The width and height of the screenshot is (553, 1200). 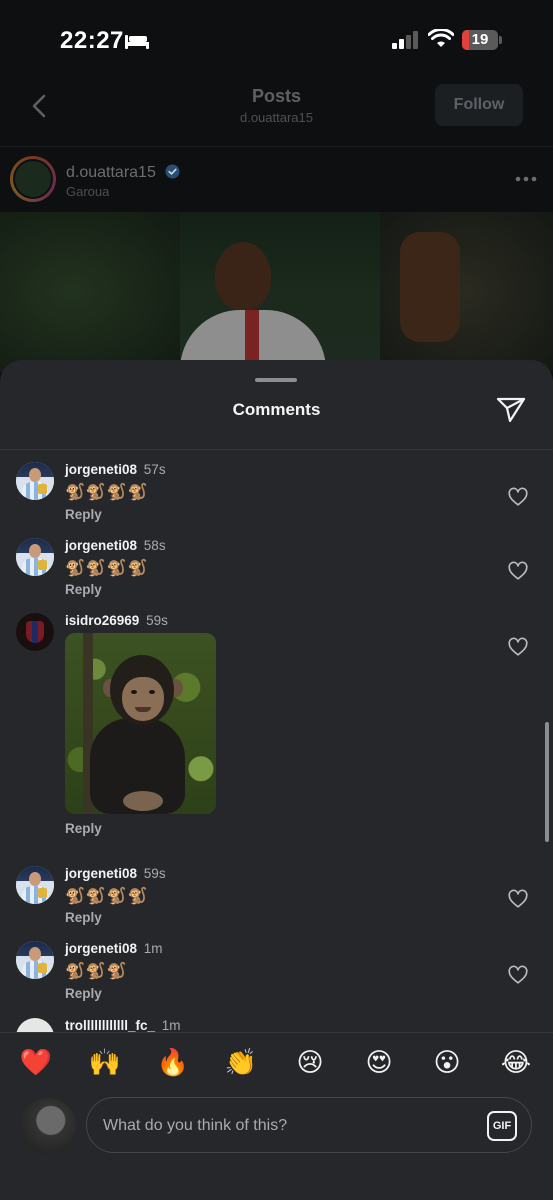 What do you see at coordinates (276, 380) in the screenshot?
I see `sheet-drag-handle` at bounding box center [276, 380].